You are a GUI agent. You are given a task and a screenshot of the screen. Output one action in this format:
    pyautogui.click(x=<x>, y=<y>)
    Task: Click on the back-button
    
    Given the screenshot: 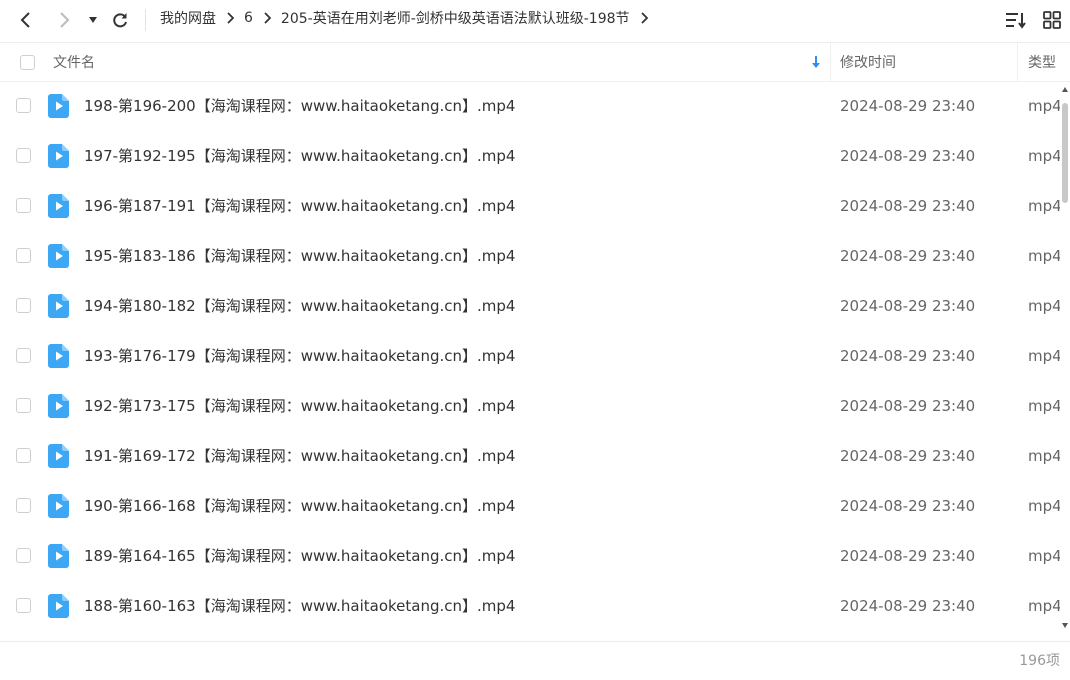 What is the action you would take?
    pyautogui.click(x=26, y=20)
    